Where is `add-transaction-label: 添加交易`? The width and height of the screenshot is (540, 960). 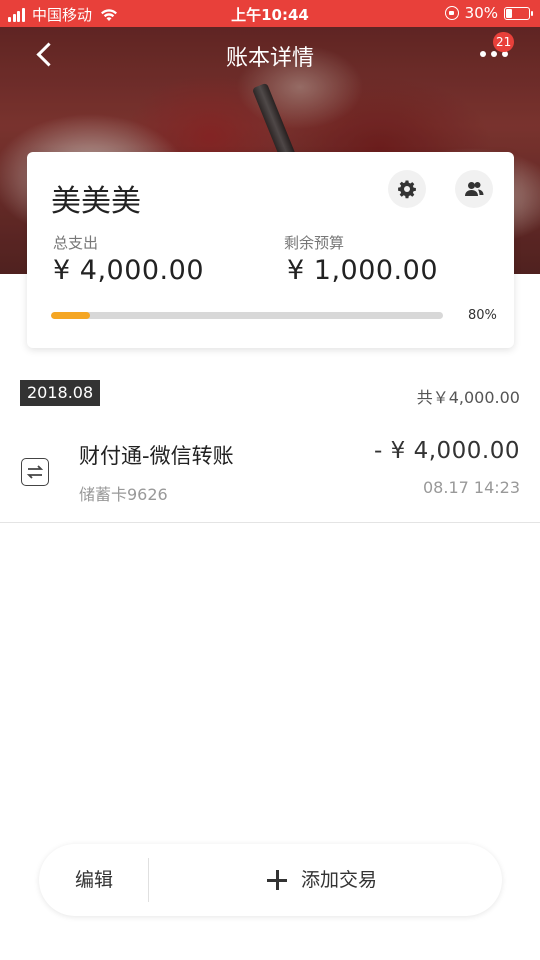 add-transaction-label: 添加交易 is located at coordinates (339, 880).